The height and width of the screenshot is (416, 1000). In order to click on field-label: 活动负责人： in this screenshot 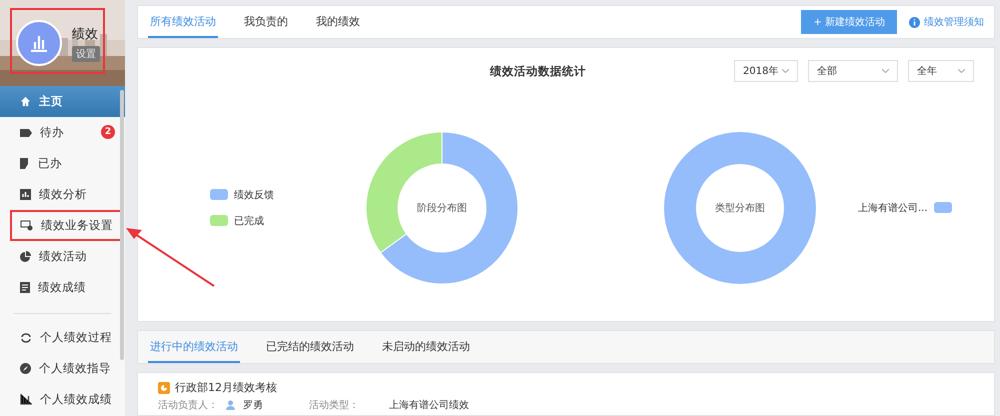, I will do `click(188, 405)`.